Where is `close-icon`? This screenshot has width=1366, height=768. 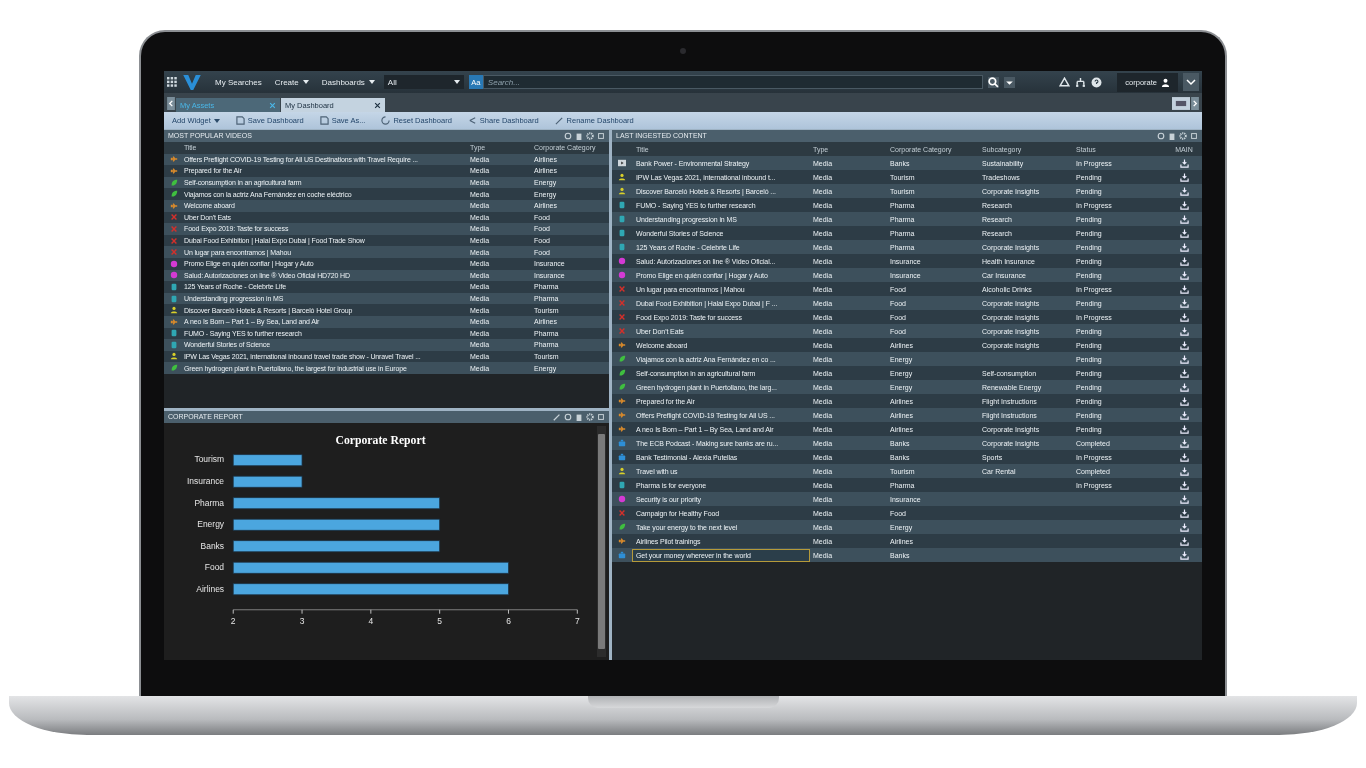
close-icon is located at coordinates (377, 105).